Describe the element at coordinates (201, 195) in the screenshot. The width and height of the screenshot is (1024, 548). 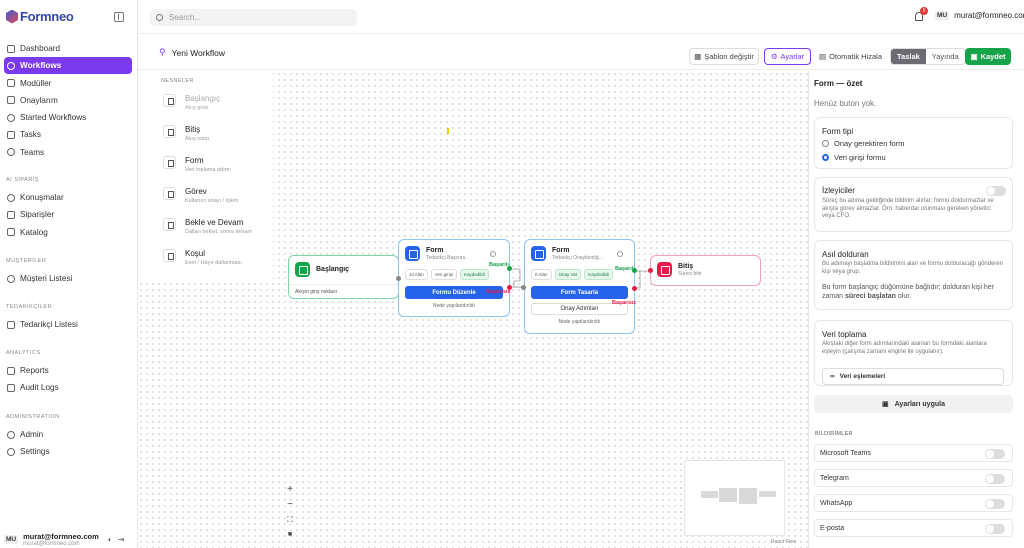
I see `palette-item-task: Görev Kullanıcı onayı / işlem` at that location.